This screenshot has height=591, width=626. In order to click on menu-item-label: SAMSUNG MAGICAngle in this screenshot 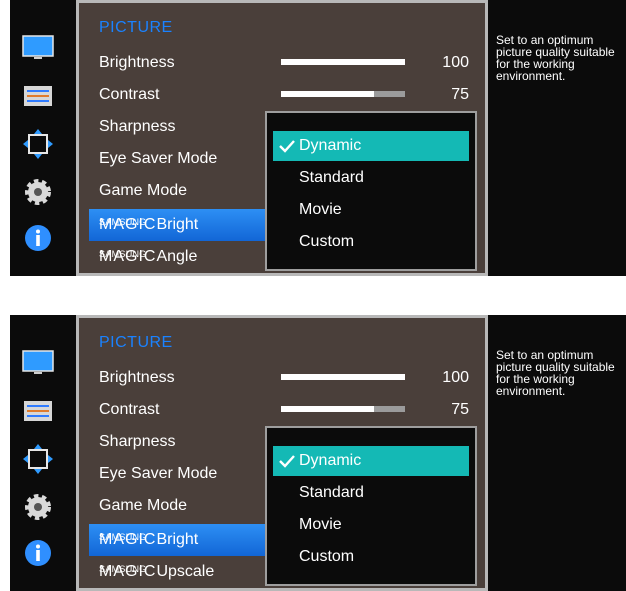, I will do `click(148, 256)`.